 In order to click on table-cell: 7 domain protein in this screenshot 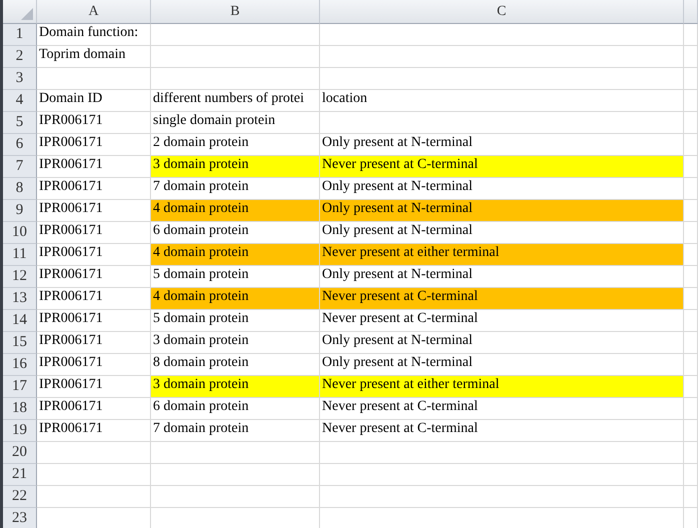, I will do `click(235, 431)`.